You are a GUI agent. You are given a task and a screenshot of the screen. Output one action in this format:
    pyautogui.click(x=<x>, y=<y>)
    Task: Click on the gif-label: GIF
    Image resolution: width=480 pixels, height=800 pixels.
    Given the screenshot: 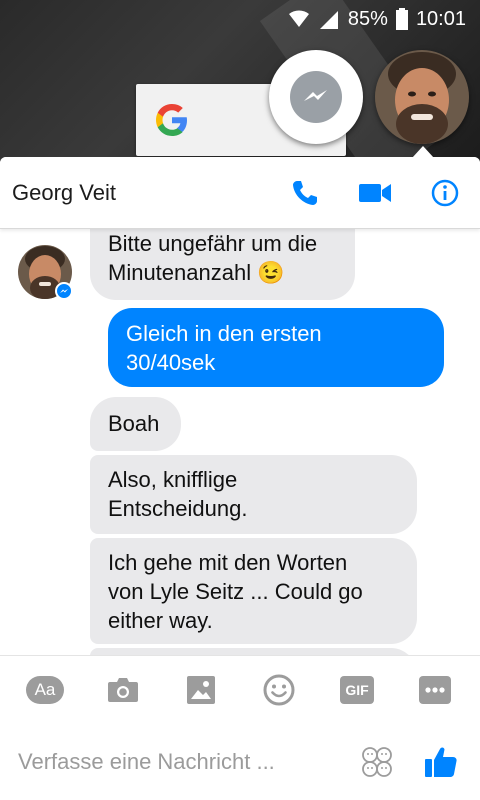 What is the action you would take?
    pyautogui.click(x=357, y=689)
    